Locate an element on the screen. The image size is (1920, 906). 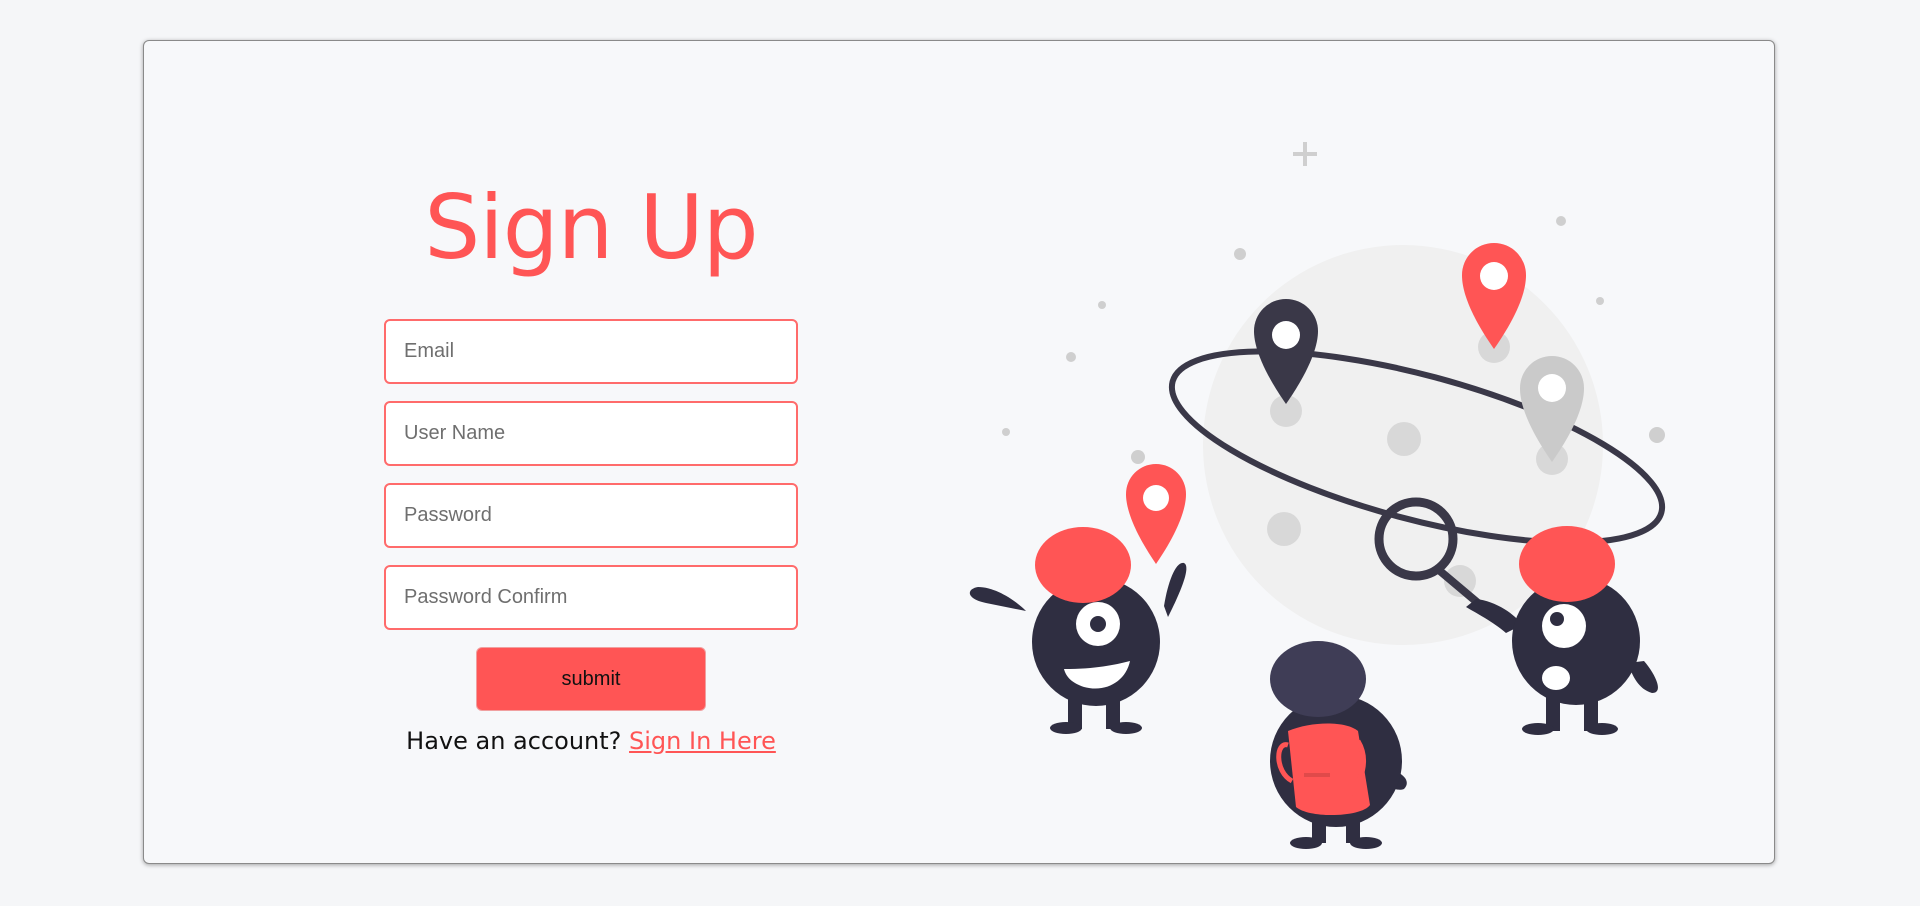
username-field is located at coordinates (591, 433).